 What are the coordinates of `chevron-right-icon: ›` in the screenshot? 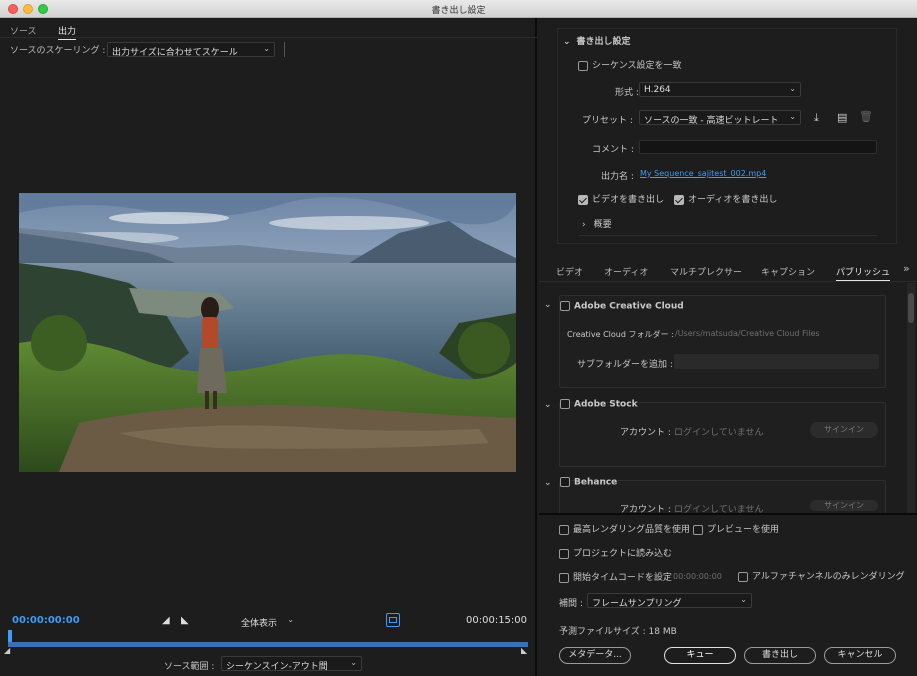 It's located at (584, 225).